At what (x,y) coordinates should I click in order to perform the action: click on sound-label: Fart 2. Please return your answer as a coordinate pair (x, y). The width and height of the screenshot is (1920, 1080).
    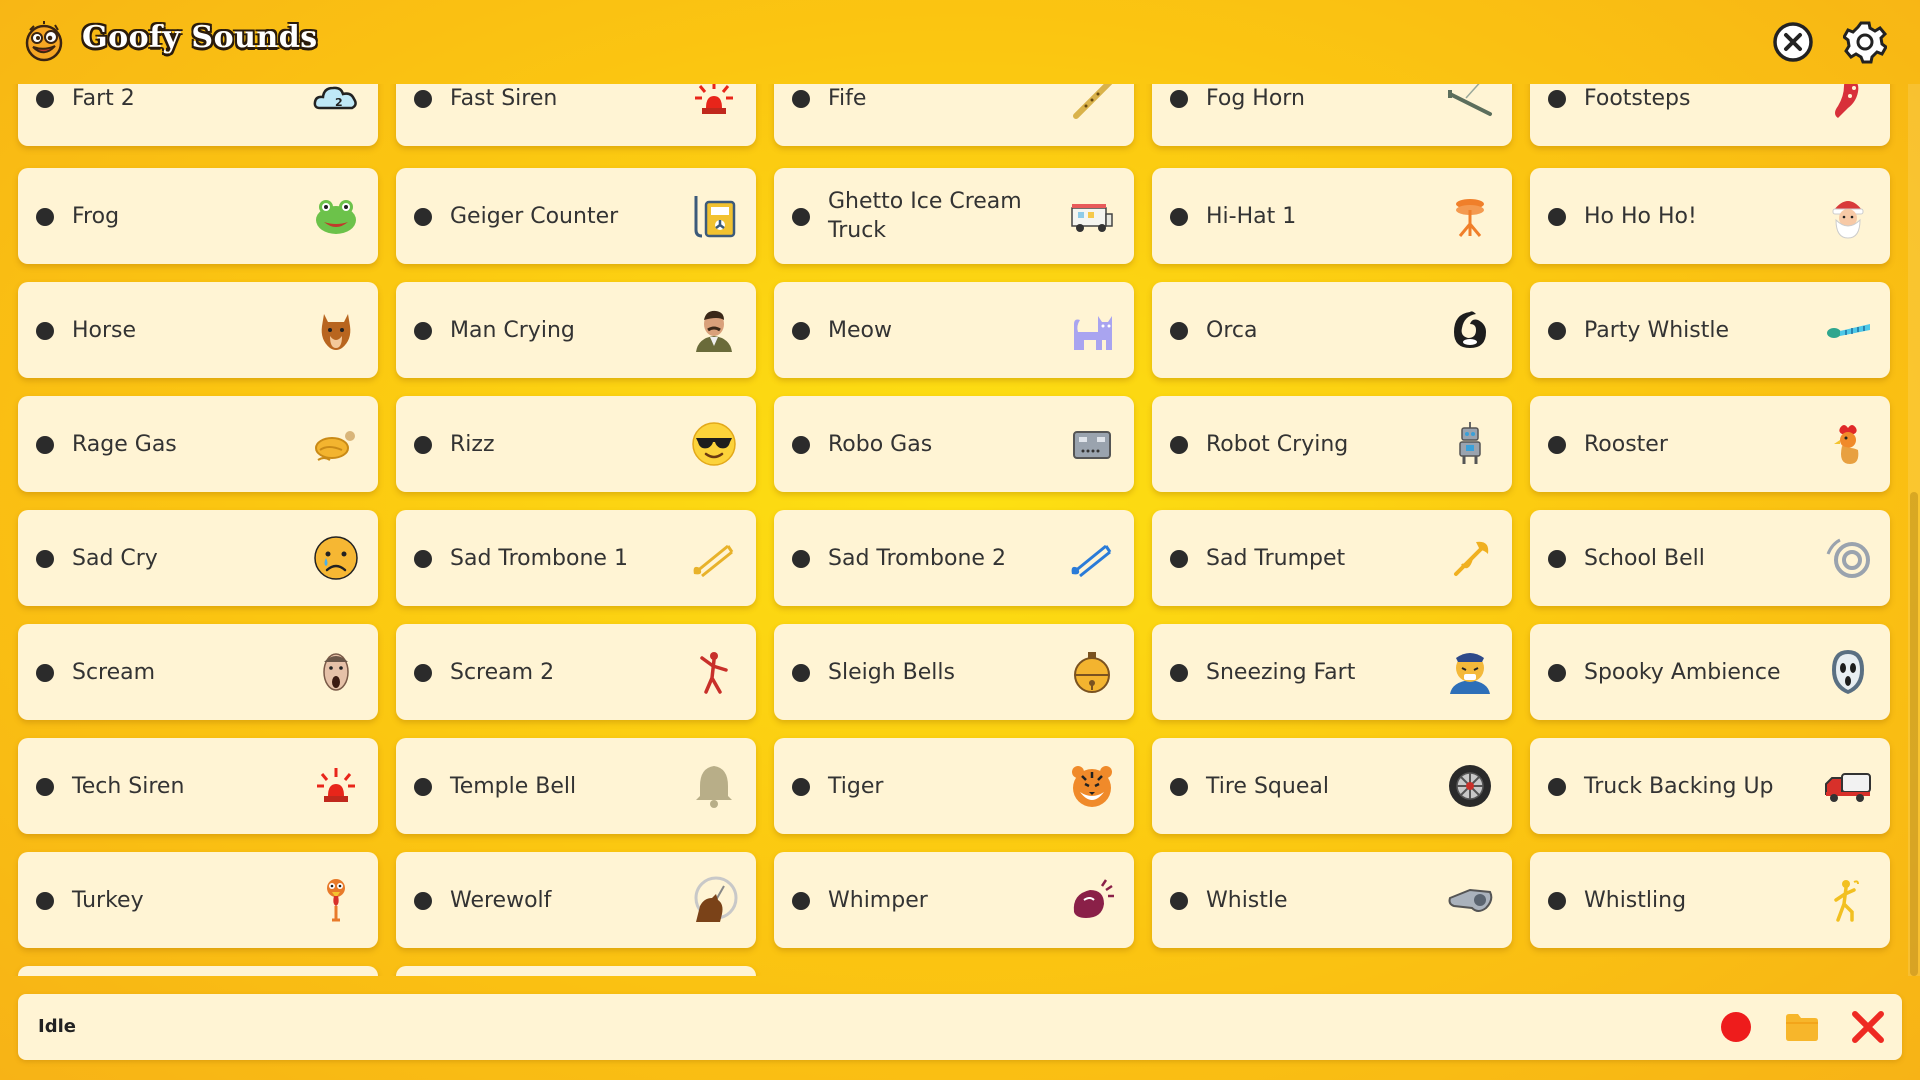
    Looking at the image, I should click on (103, 98).